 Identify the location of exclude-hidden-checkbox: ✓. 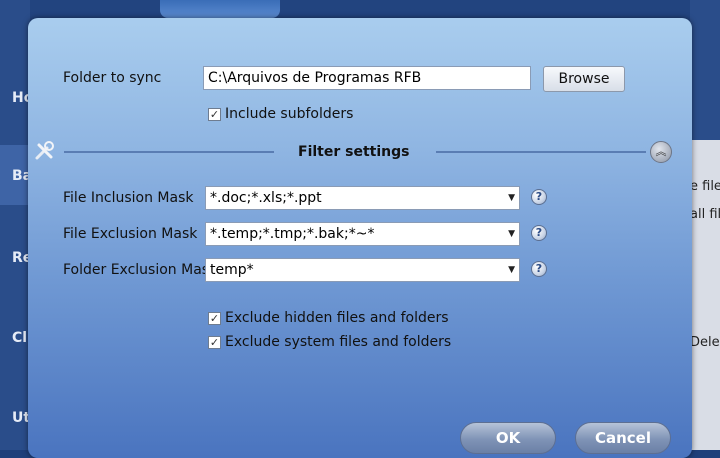
(214, 318).